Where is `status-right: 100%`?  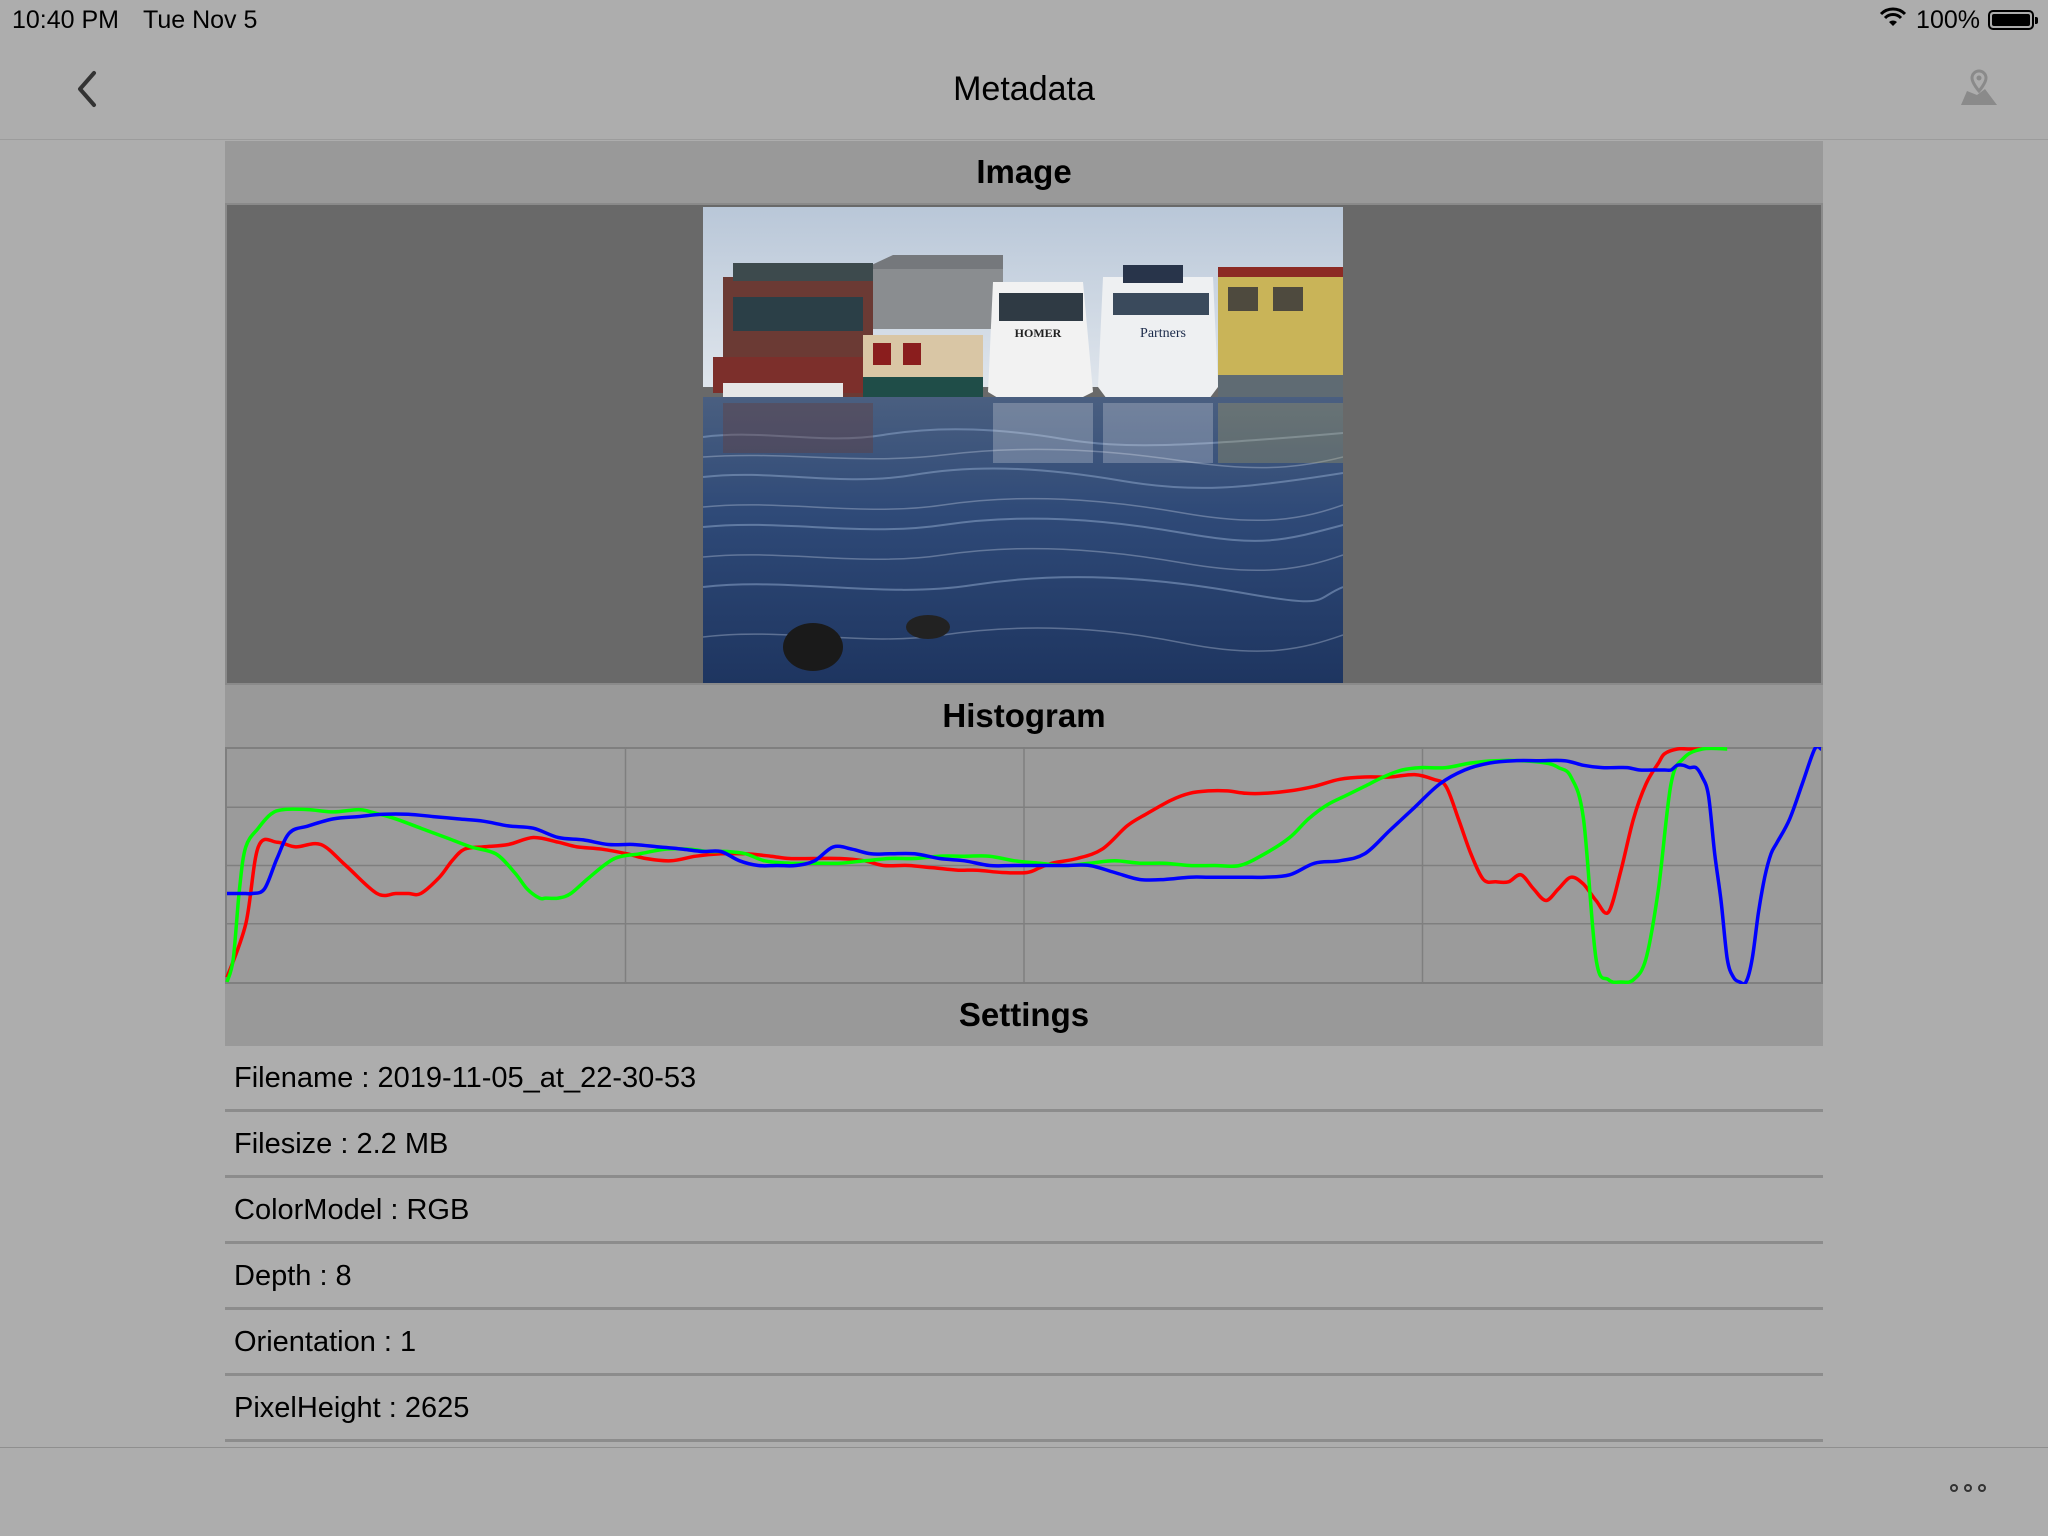 status-right: 100% is located at coordinates (1958, 20).